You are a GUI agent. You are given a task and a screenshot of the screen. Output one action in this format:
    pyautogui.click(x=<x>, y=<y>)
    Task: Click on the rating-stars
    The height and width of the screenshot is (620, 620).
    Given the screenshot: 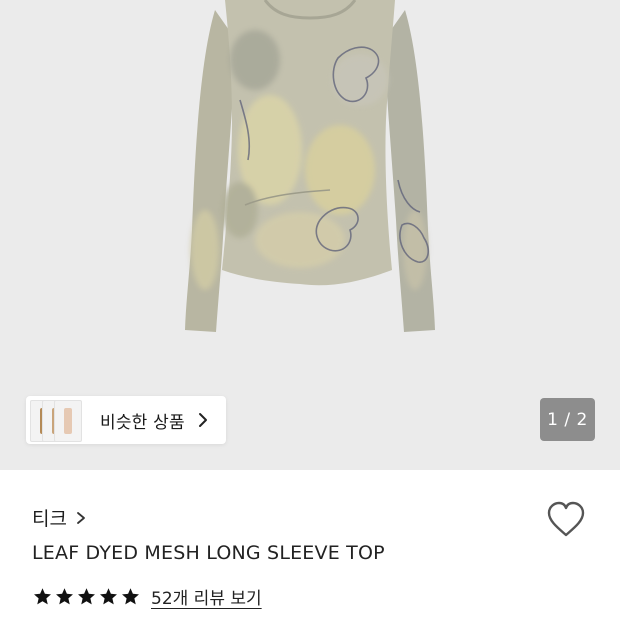 What is the action you would take?
    pyautogui.click(x=88, y=596)
    